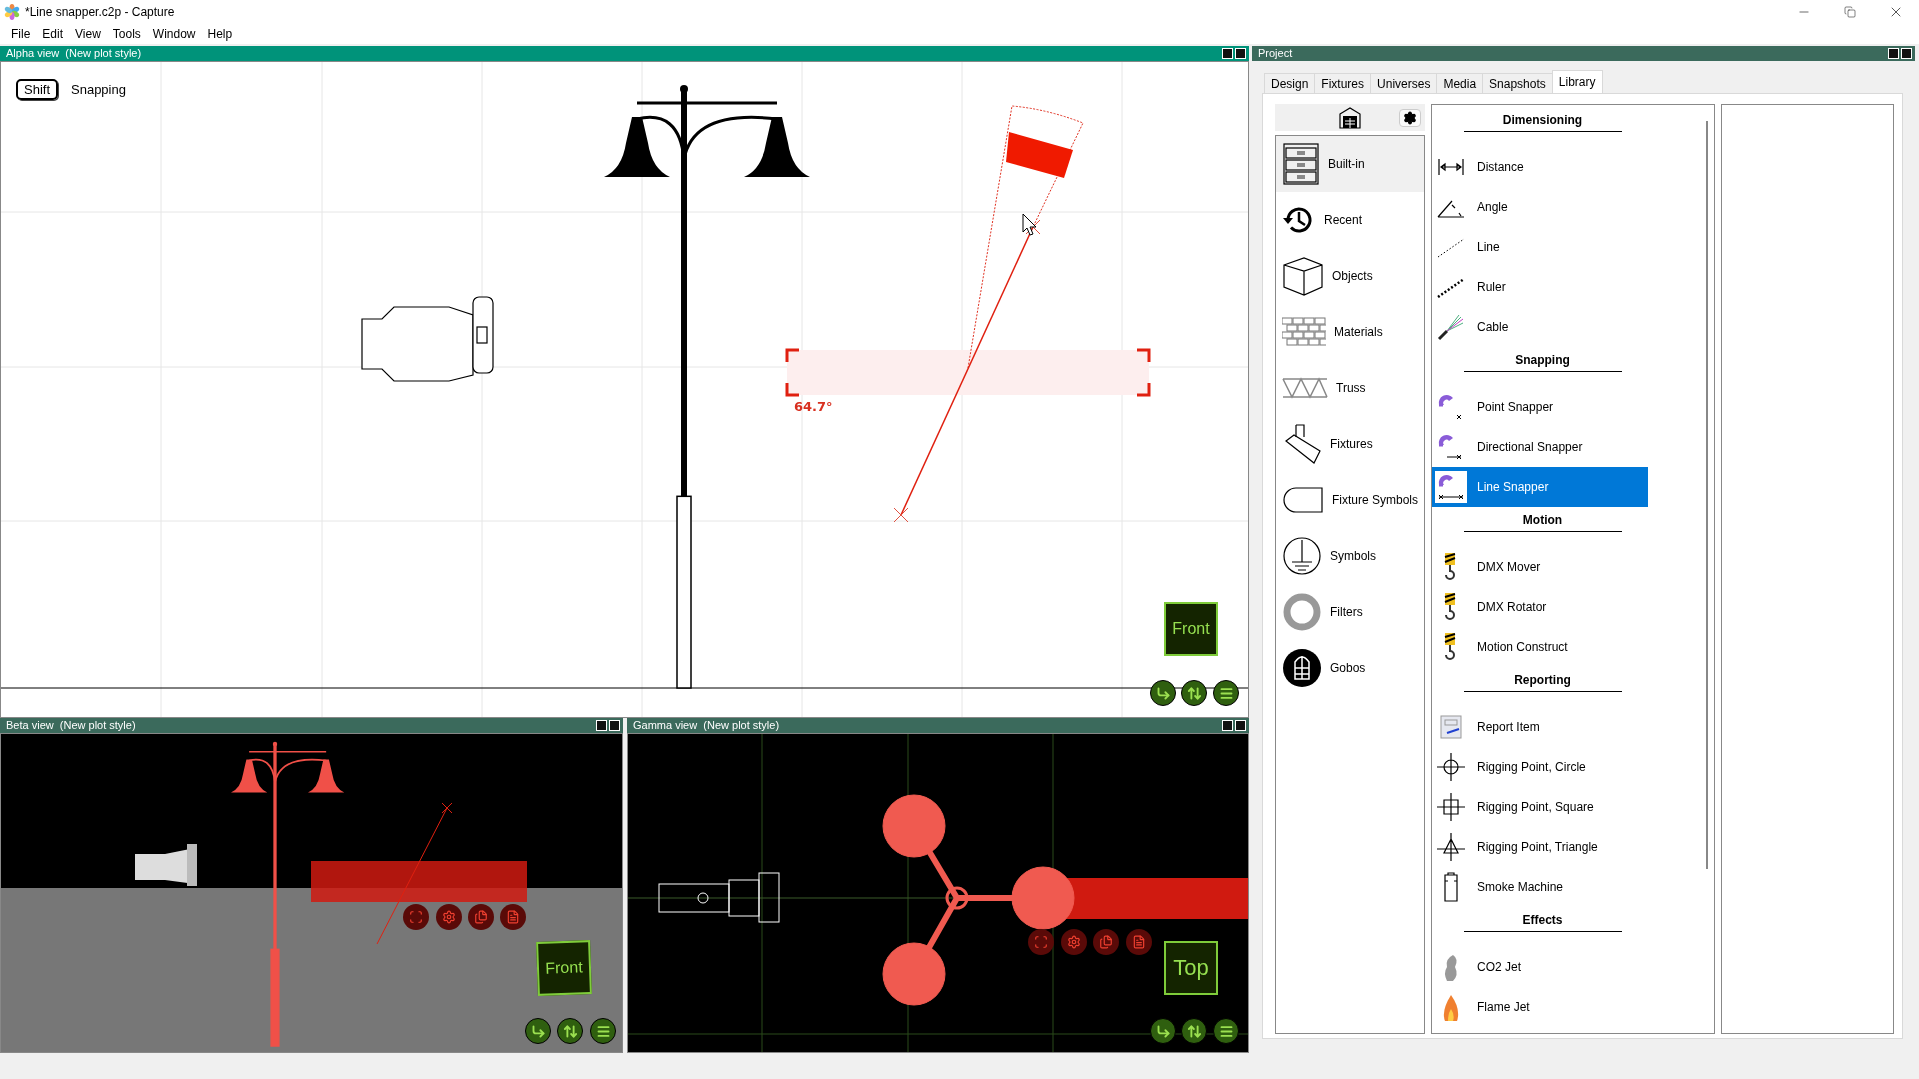 This screenshot has width=1919, height=1079. I want to click on frame-corners-icon, so click(416, 917).